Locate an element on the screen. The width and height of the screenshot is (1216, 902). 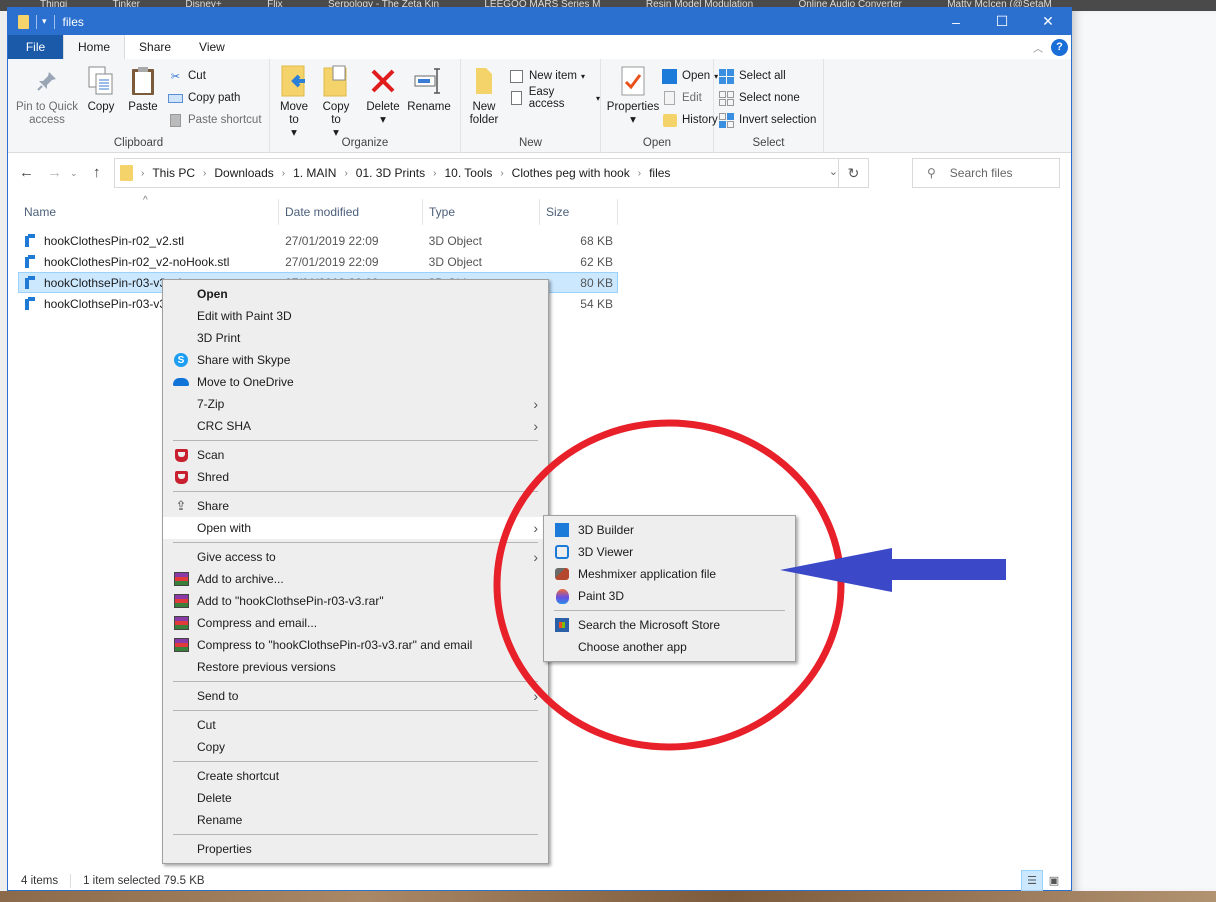
menu-item-rename: Rename is located at coordinates (355, 820).